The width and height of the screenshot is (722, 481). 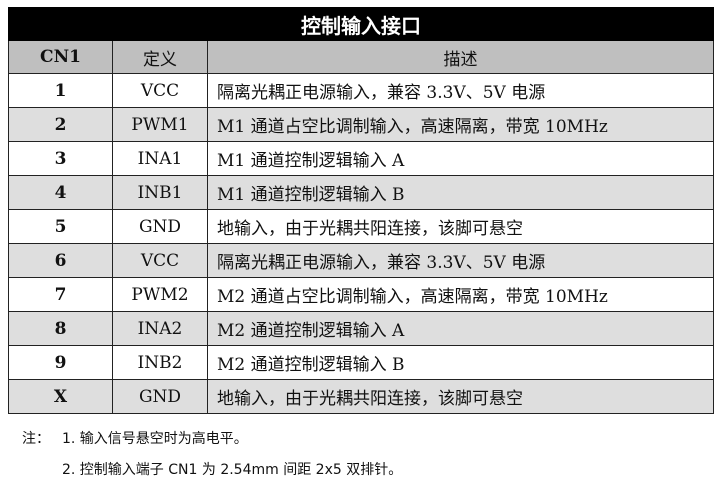 What do you see at coordinates (160, 158) in the screenshot?
I see `pin-definition: INA1` at bounding box center [160, 158].